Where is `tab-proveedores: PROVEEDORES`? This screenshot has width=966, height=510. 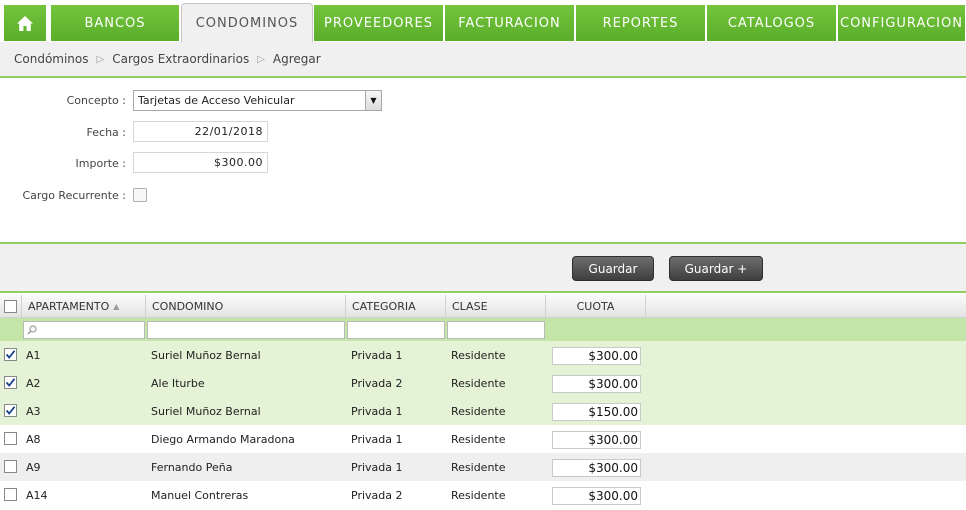 tab-proveedores: PROVEEDORES is located at coordinates (379, 23).